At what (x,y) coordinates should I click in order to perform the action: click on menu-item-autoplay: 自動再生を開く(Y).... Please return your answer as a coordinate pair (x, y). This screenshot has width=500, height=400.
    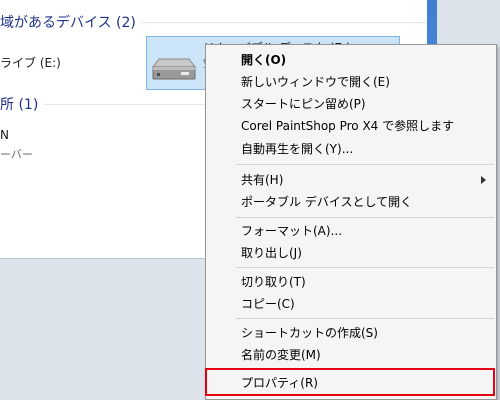
    Looking at the image, I should click on (351, 149).